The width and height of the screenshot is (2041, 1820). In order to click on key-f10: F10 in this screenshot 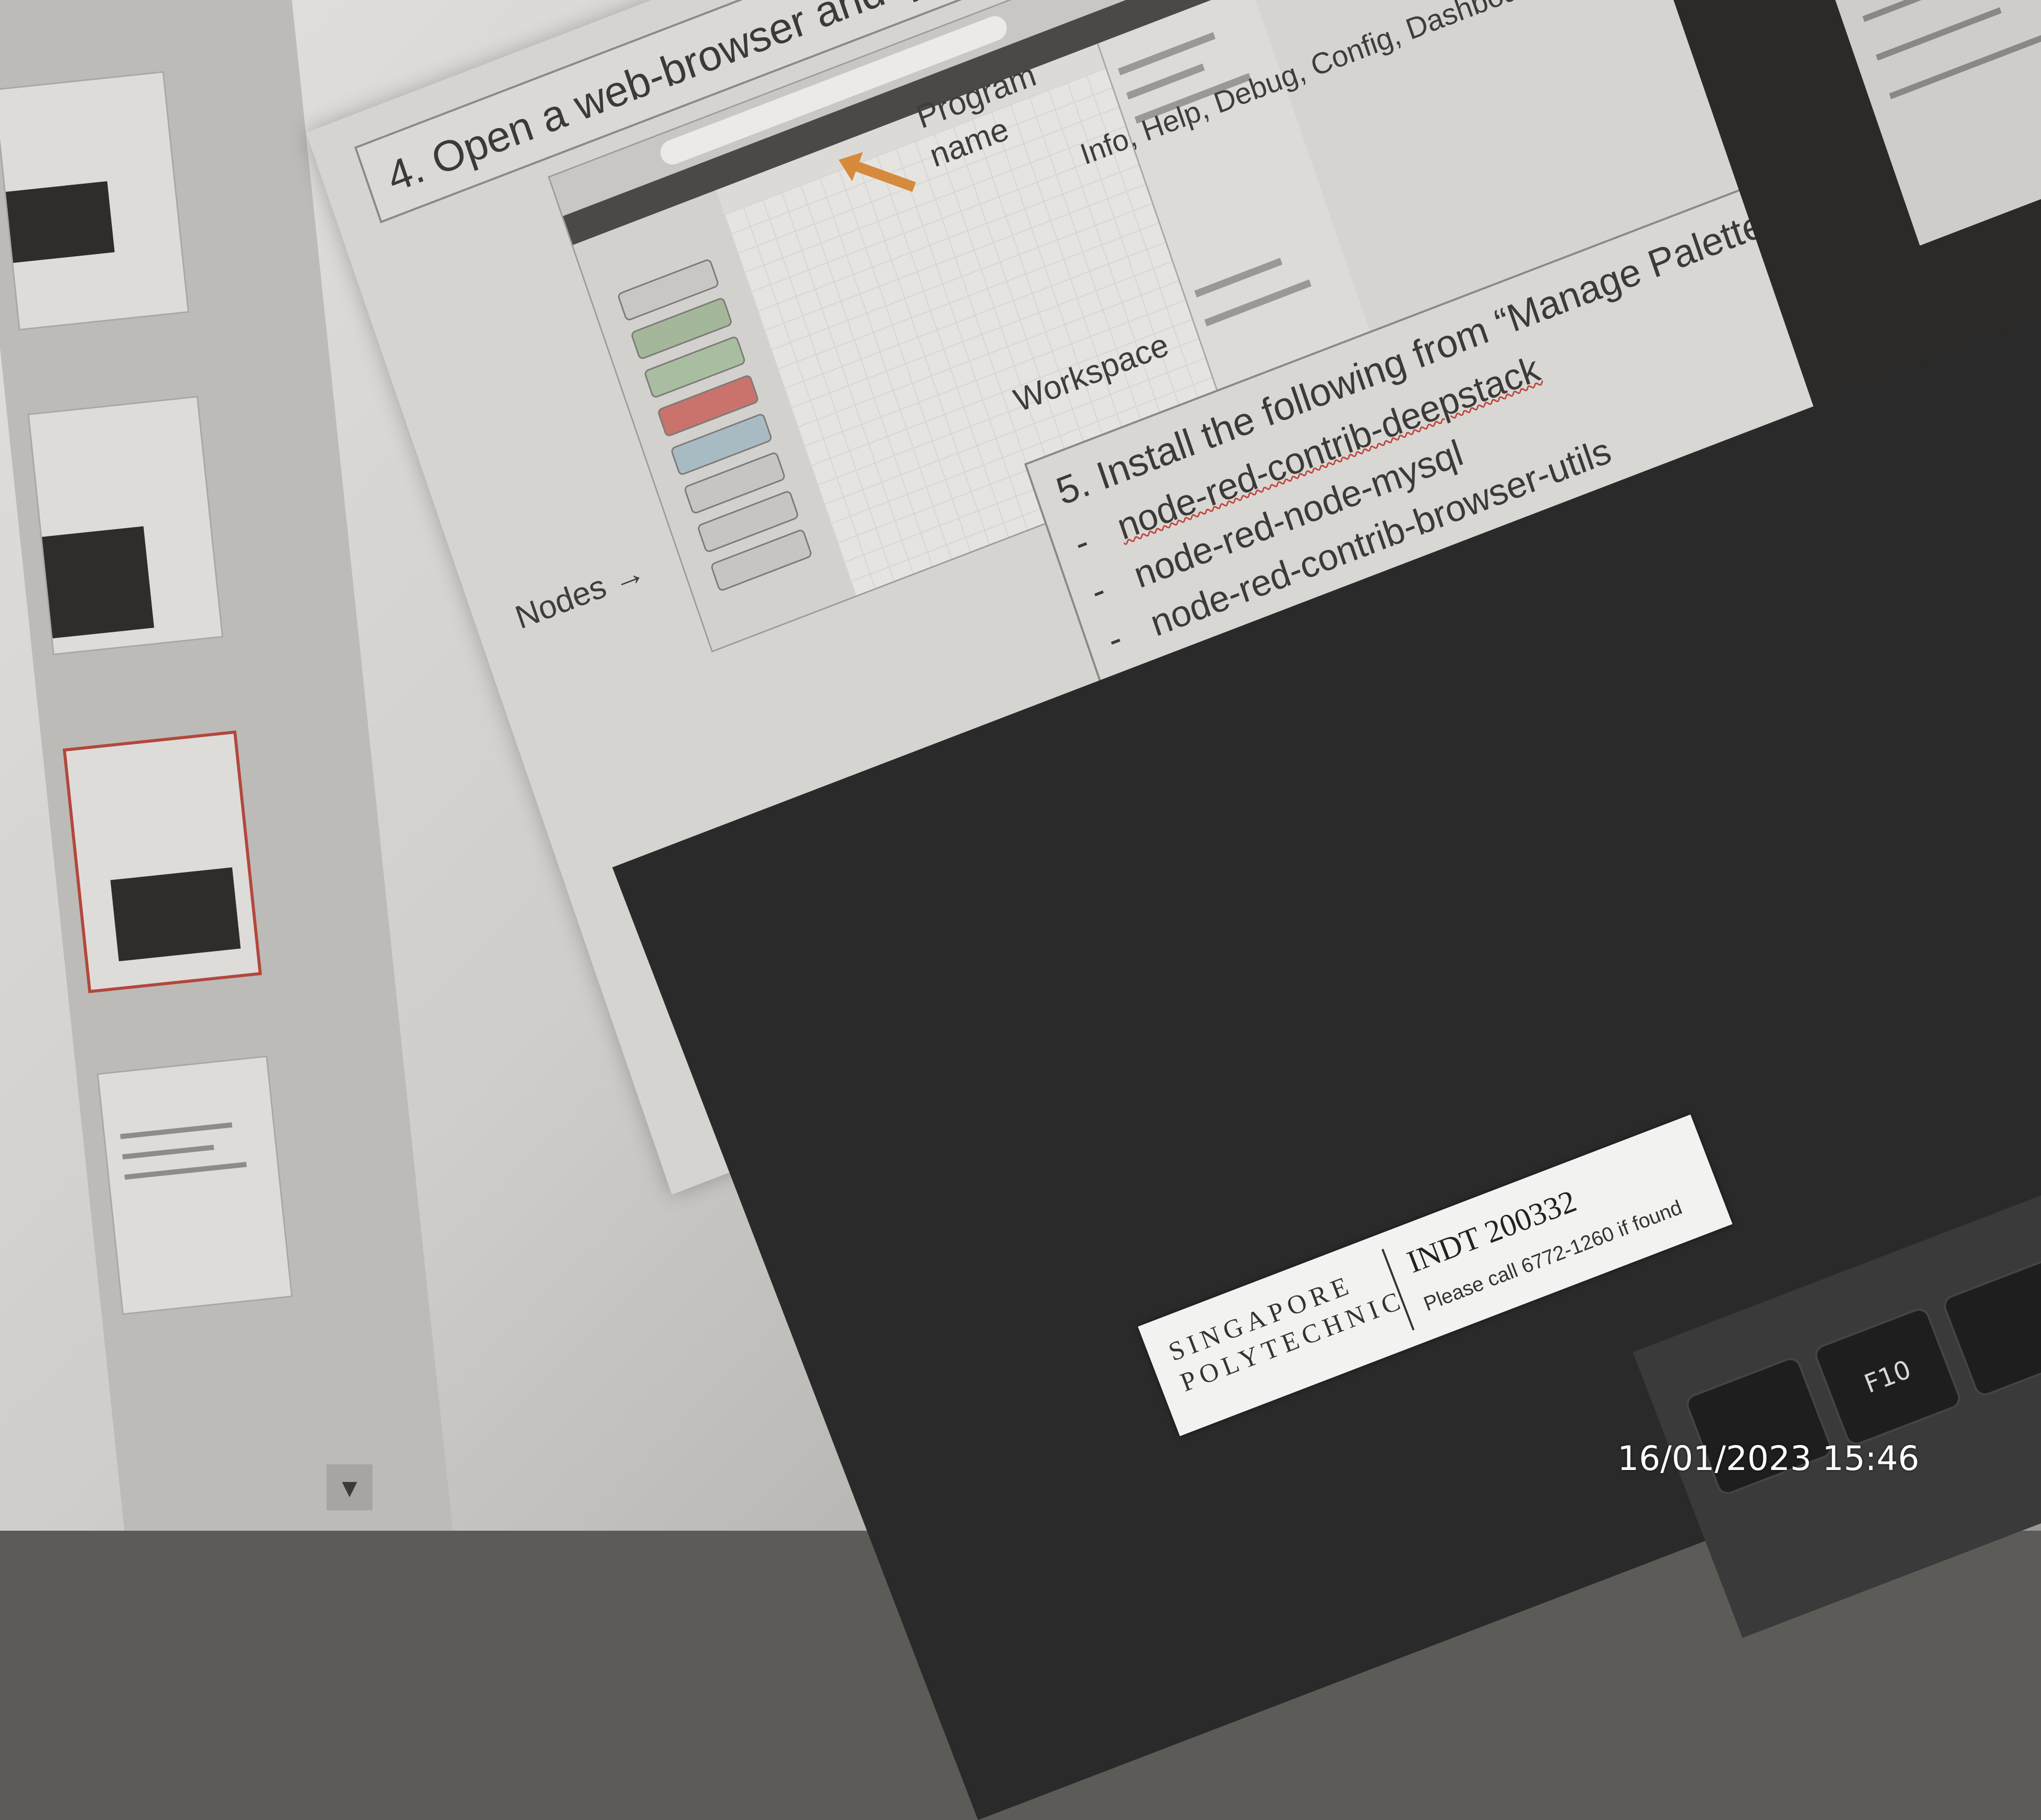, I will do `click(1887, 1376)`.